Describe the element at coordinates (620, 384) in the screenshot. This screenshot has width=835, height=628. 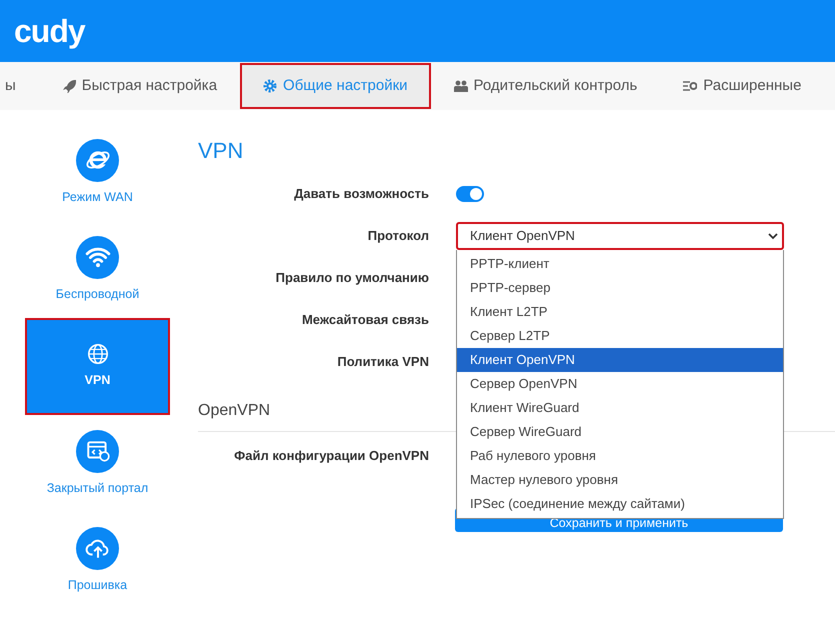
I see `dropdown-option: Сервер OpenVPN` at that location.